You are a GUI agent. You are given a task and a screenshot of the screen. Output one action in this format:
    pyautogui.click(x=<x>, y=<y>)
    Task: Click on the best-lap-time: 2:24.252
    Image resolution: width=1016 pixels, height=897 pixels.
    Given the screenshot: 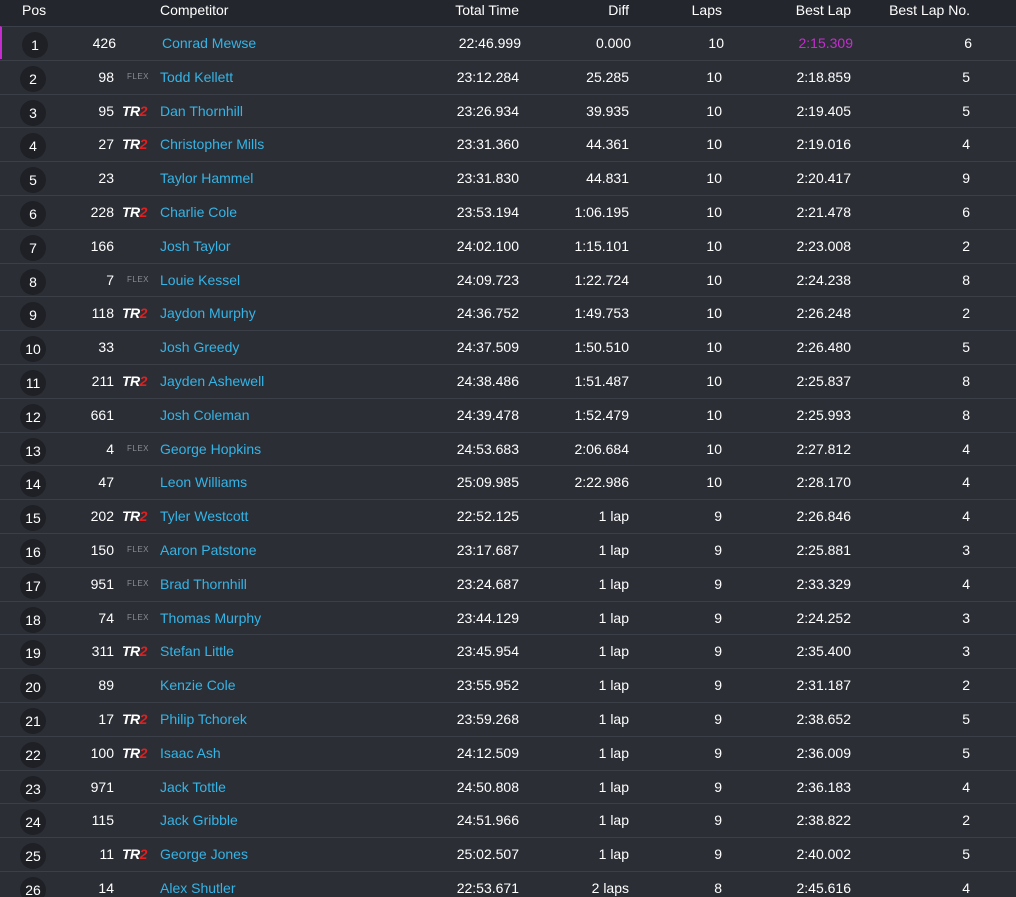 What is the action you would take?
    pyautogui.click(x=824, y=617)
    